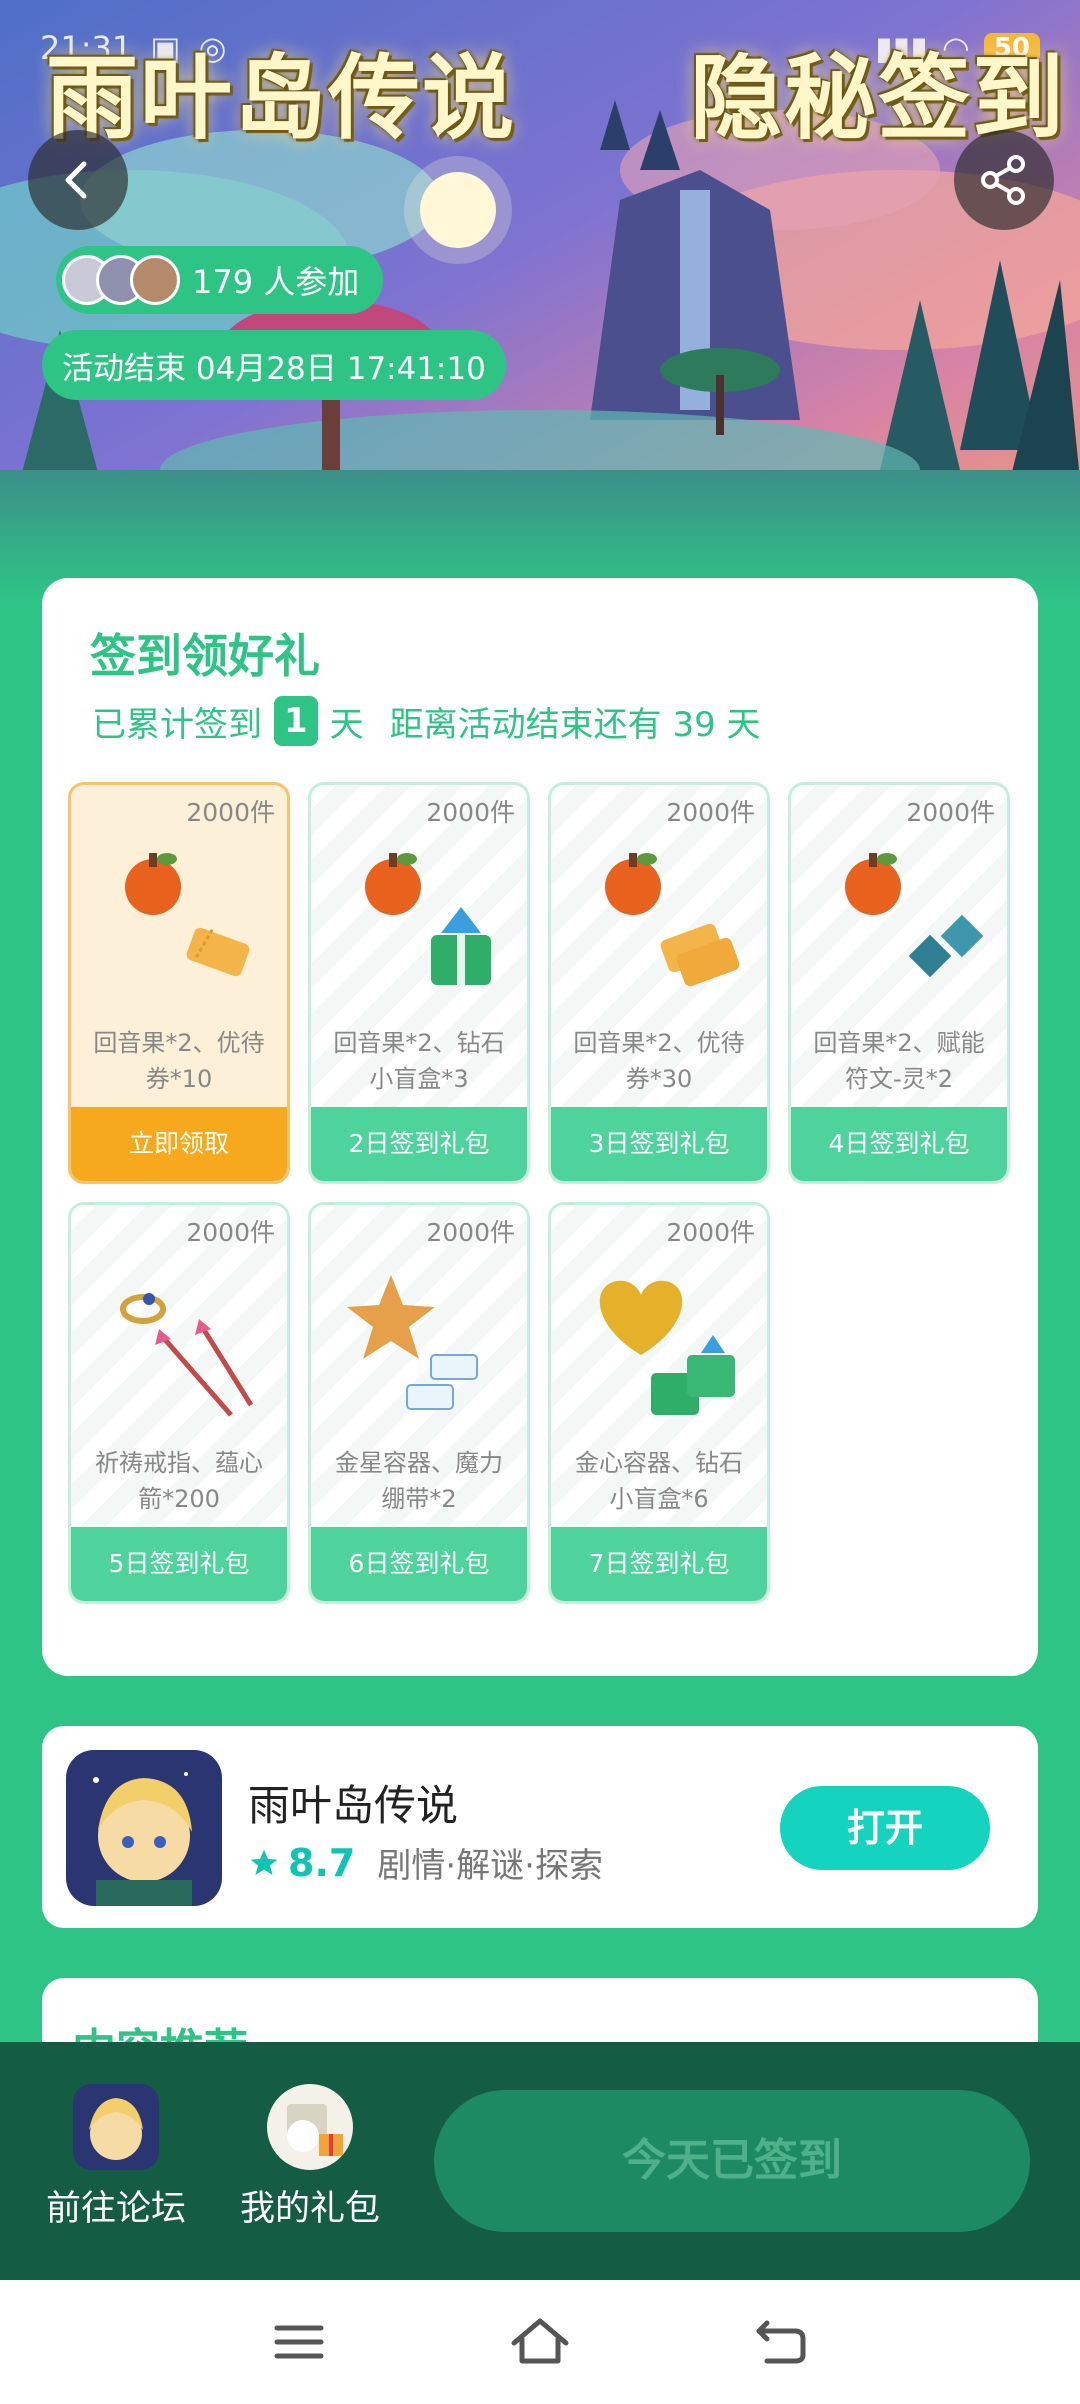 This screenshot has width=1080, height=2404. What do you see at coordinates (412, 1342) in the screenshot?
I see `star-container-and-bandage-icon` at bounding box center [412, 1342].